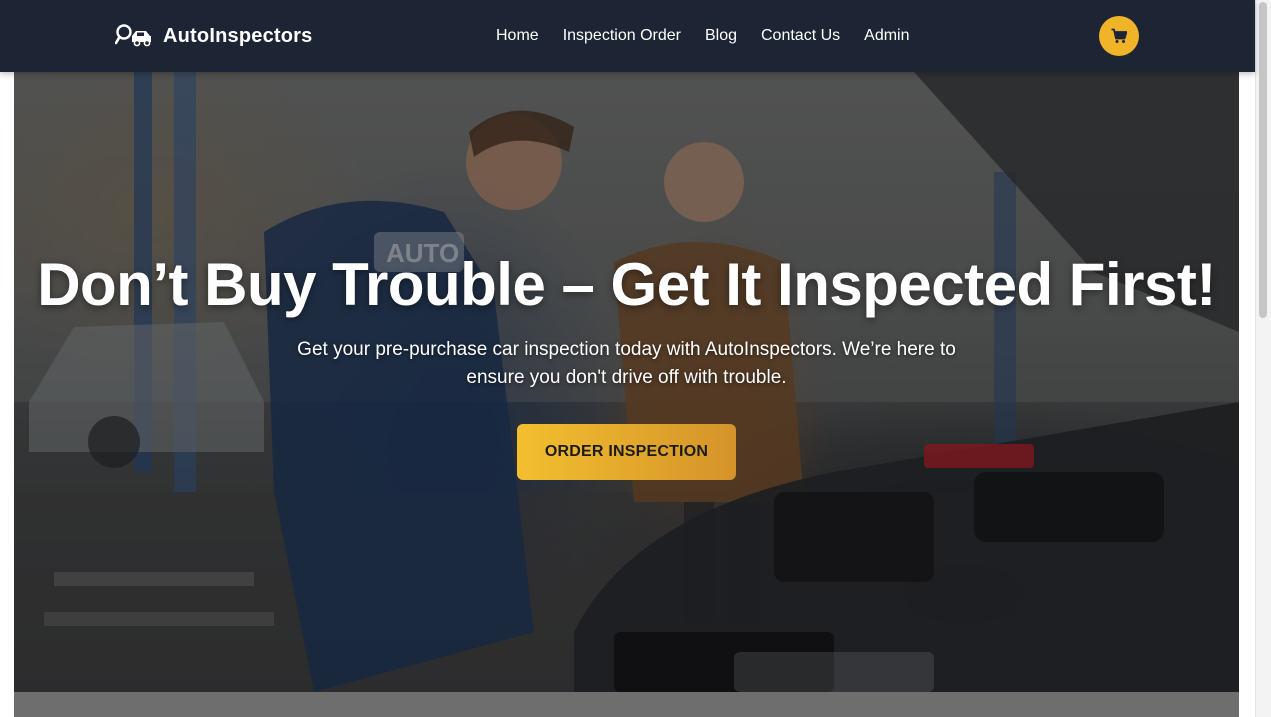 The image size is (1271, 717). Describe the element at coordinates (238, 35) in the screenshot. I see `brand-name: AutoInspectors` at that location.